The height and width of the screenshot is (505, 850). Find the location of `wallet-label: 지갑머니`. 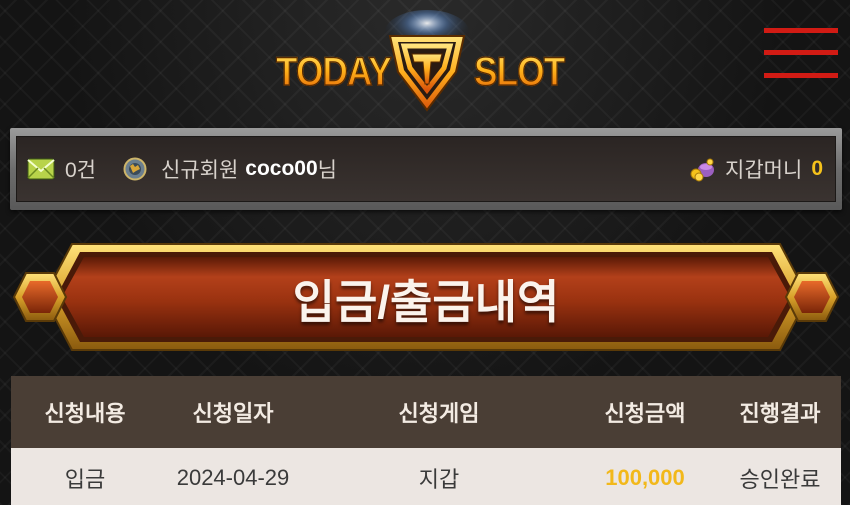

wallet-label: 지갑머니 is located at coordinates (764, 170).